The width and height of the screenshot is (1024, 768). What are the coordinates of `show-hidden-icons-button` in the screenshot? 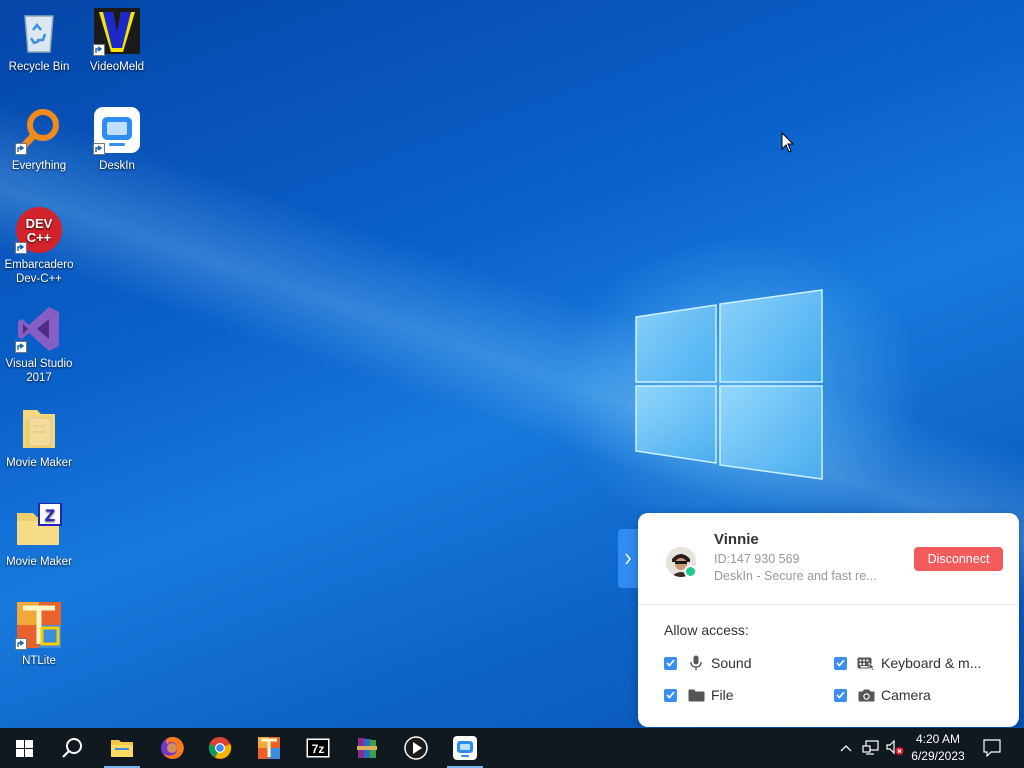 It's located at (846, 748).